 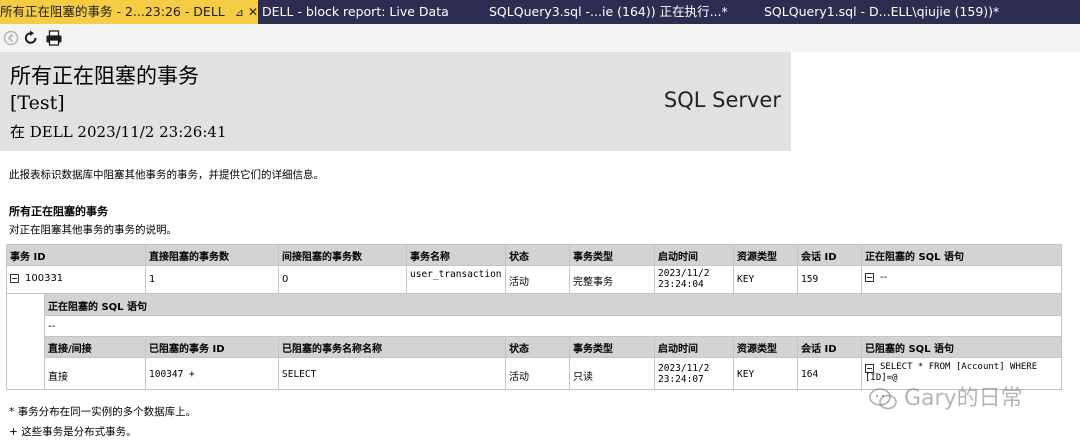 What do you see at coordinates (962, 347) in the screenshot?
I see `column-header: 已阻塞的 SQL 语句` at bounding box center [962, 347].